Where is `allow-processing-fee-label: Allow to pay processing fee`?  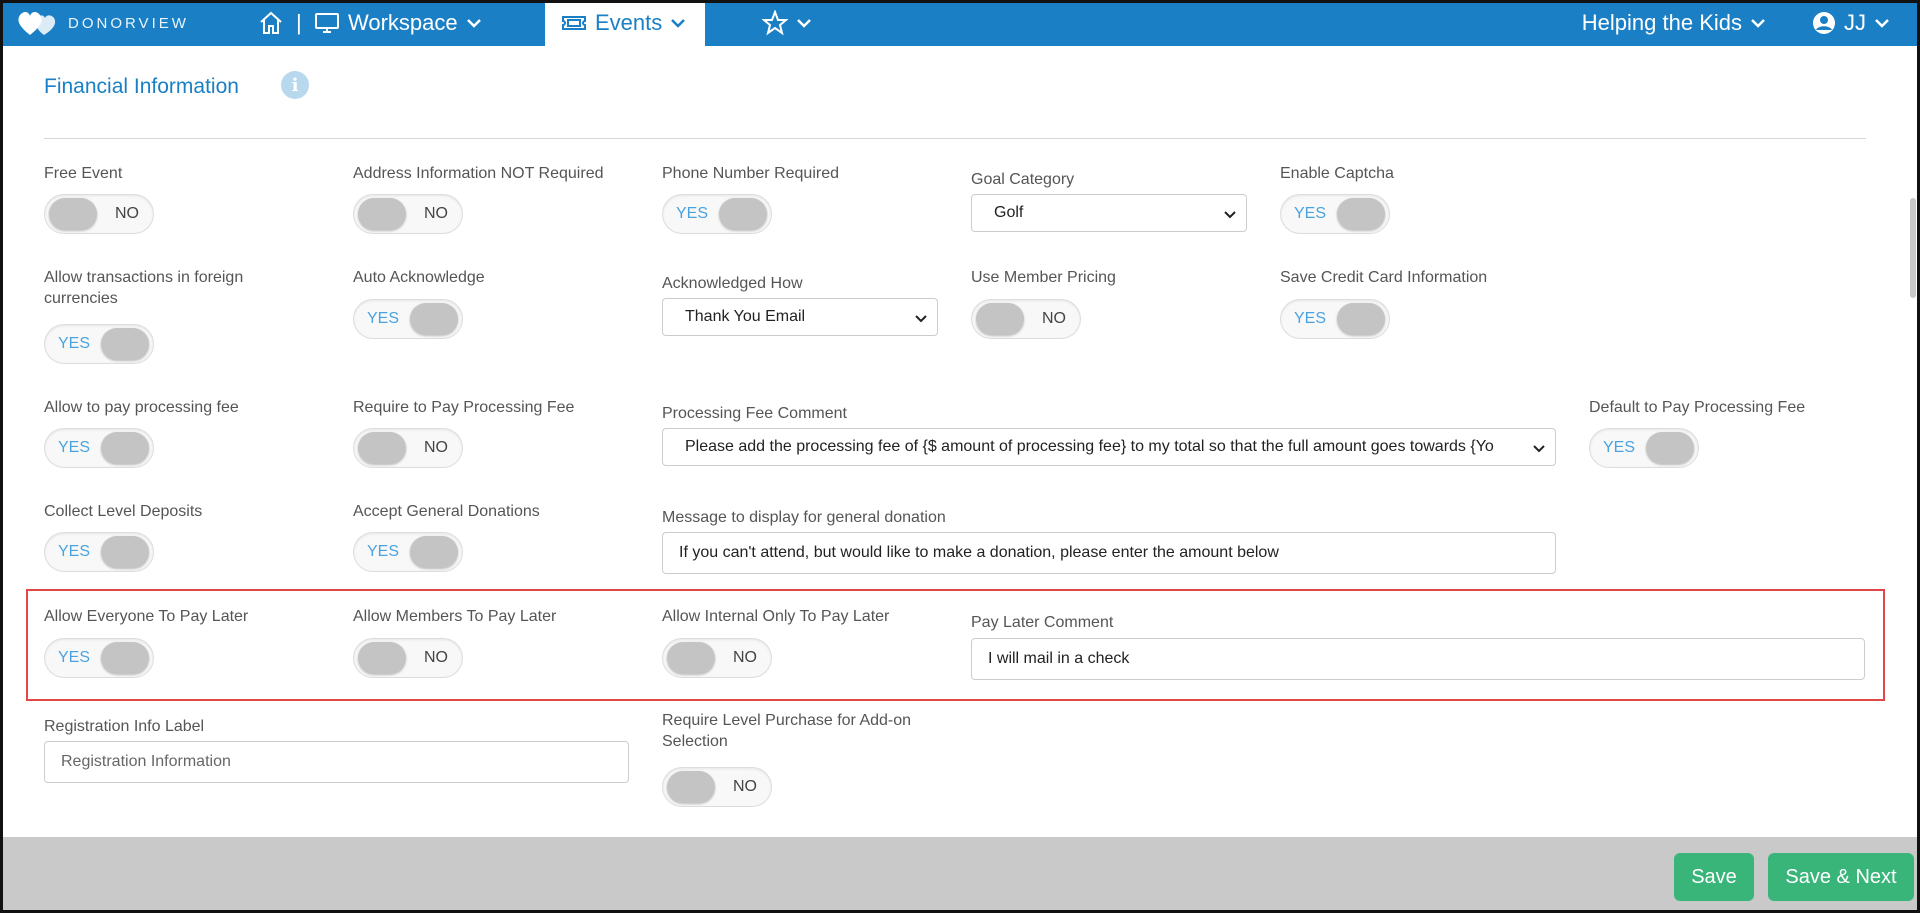
allow-processing-fee-label: Allow to pay processing fee is located at coordinates (141, 407).